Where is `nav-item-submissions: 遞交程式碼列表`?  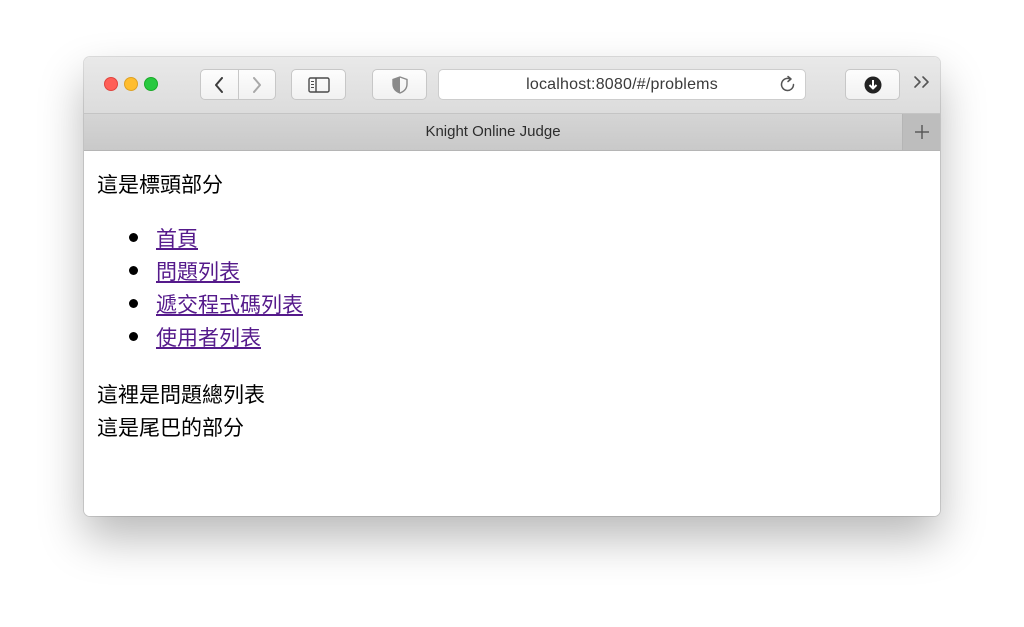
nav-item-submissions: 遞交程式碼列表 is located at coordinates (200, 305).